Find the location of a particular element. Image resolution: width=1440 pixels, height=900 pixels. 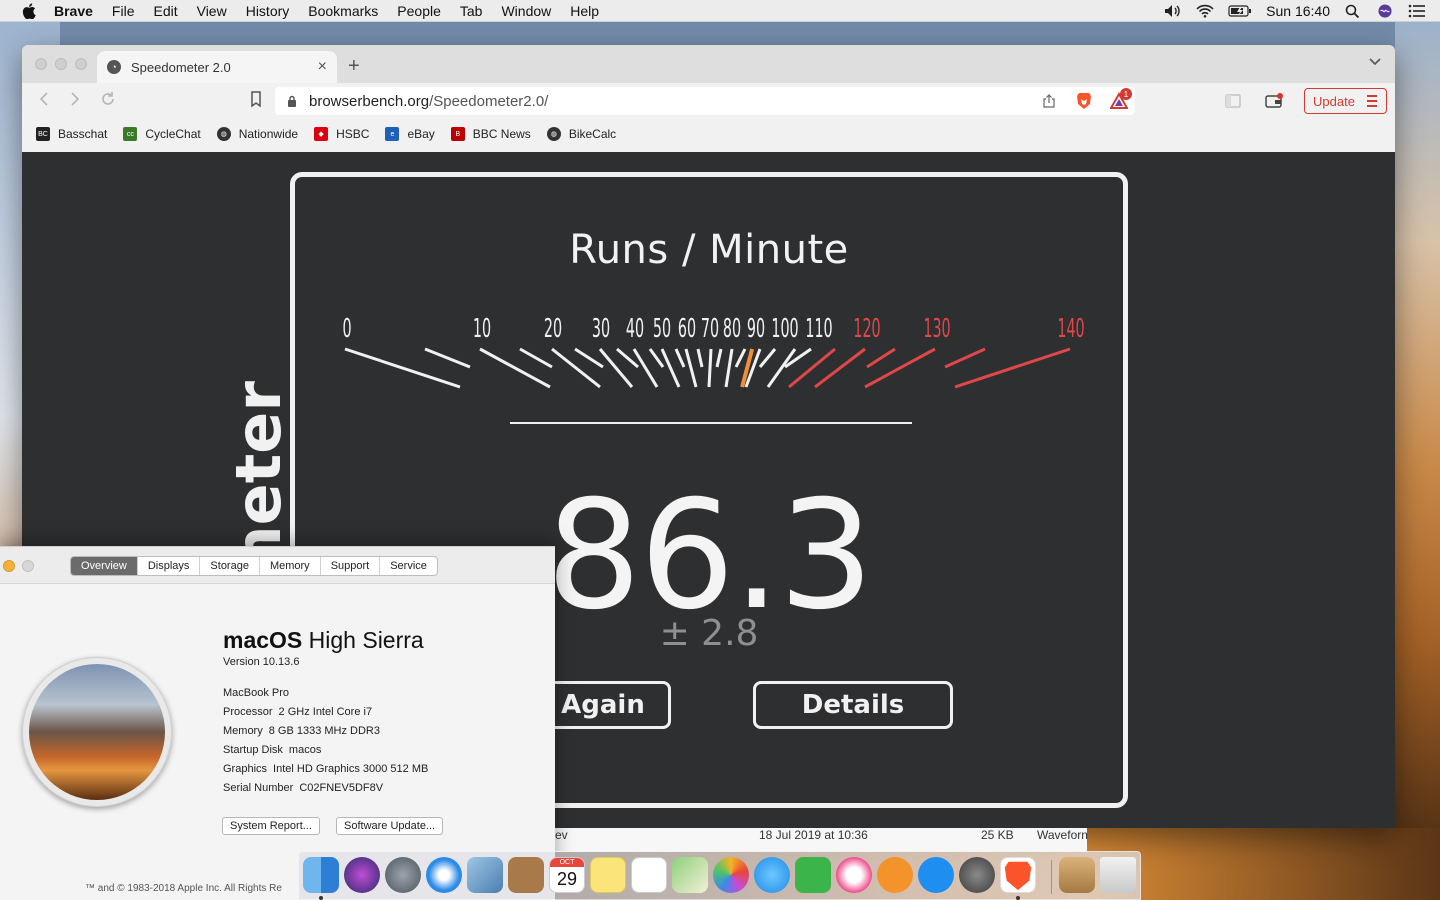

gauge-baseline is located at coordinates (711, 423).